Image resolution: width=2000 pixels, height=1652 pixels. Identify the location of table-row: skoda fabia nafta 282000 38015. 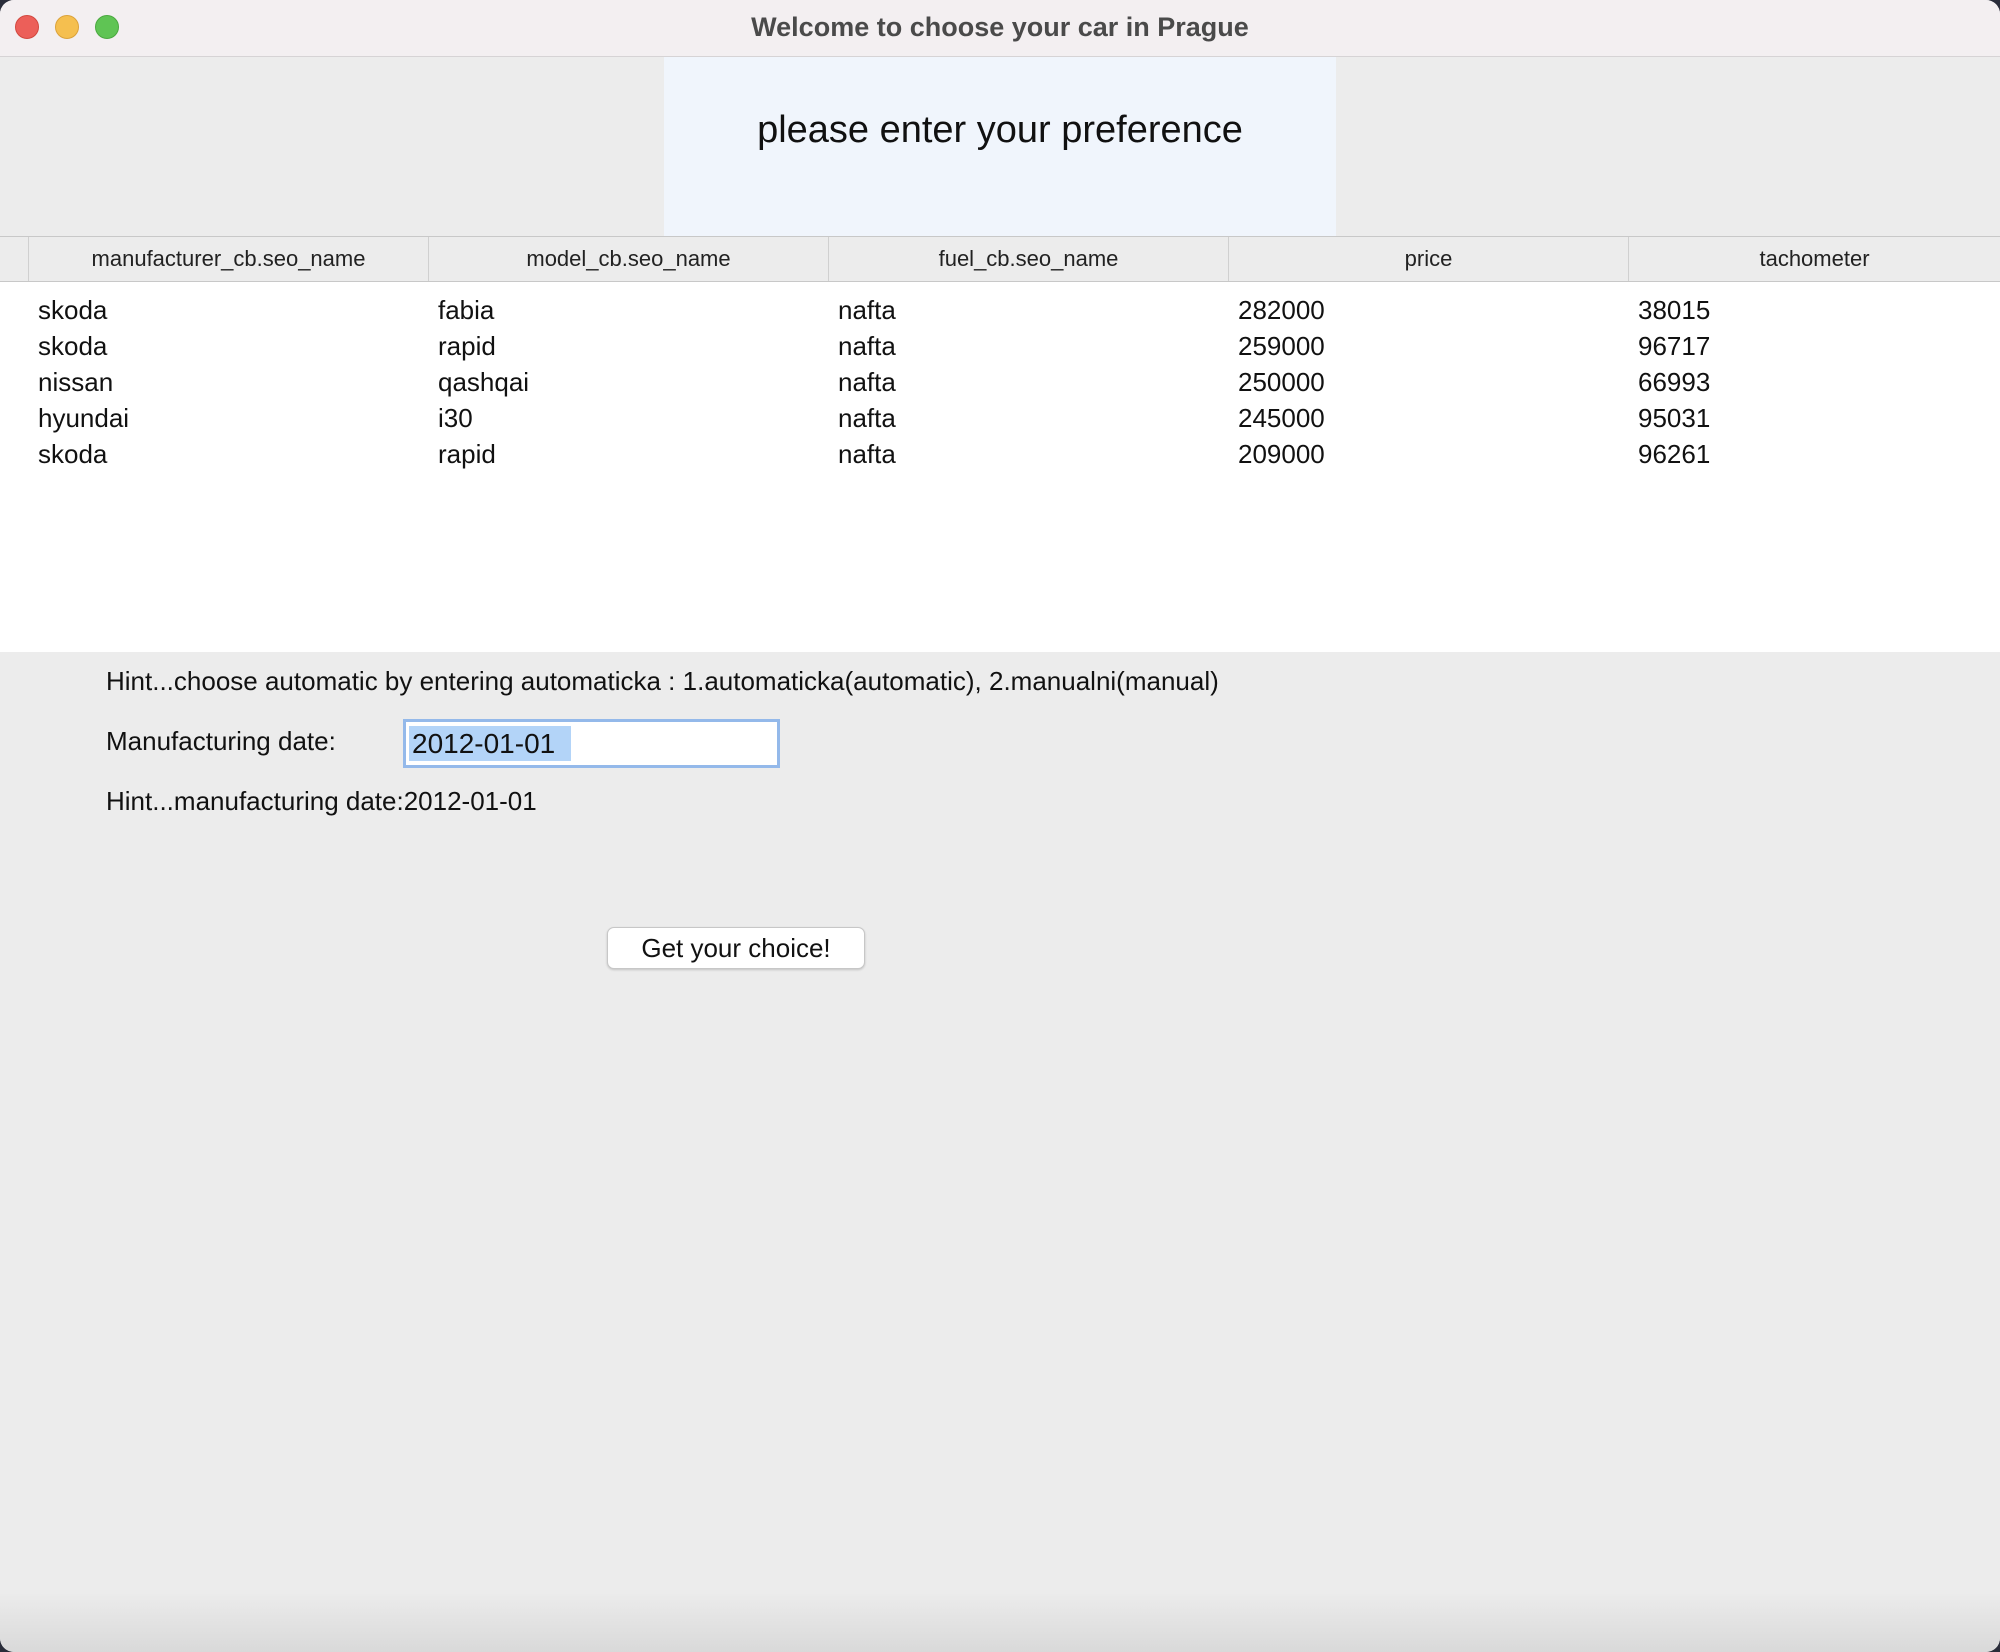
(1000, 310).